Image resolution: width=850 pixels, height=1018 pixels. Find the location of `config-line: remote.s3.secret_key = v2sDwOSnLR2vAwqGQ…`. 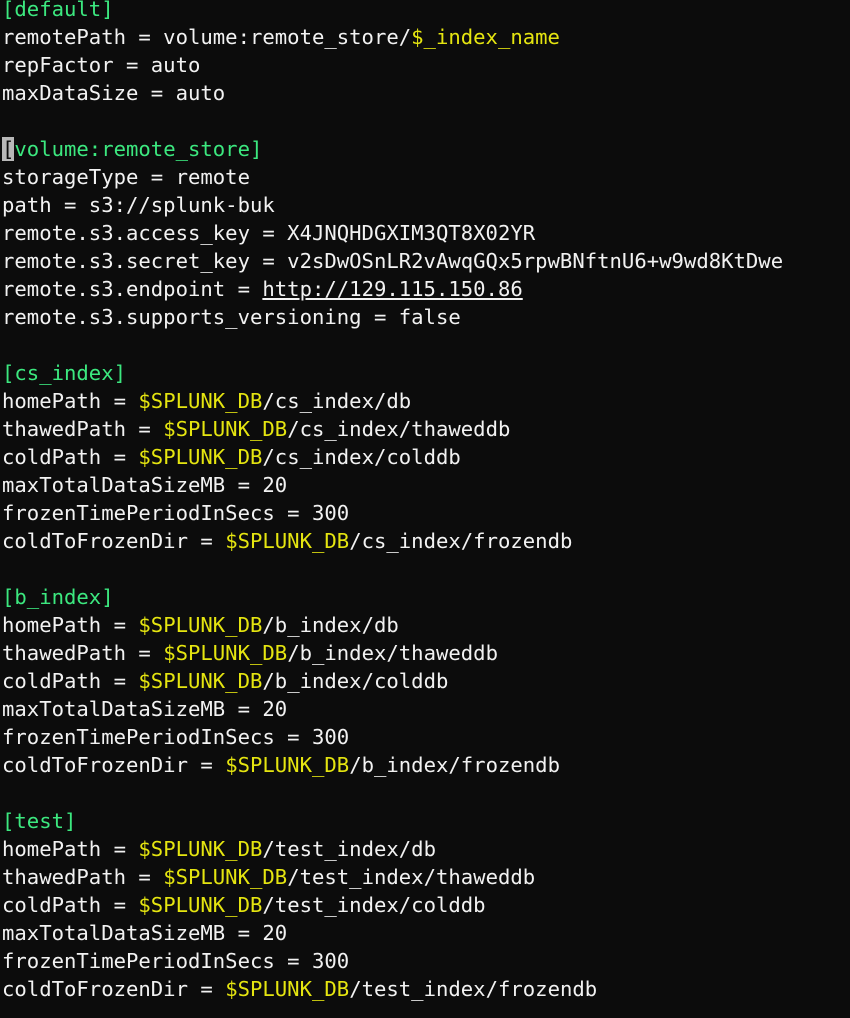

config-line: remote.s3.secret_key = v2sDwOSnLR2vAwqGQ… is located at coordinates (426, 261).